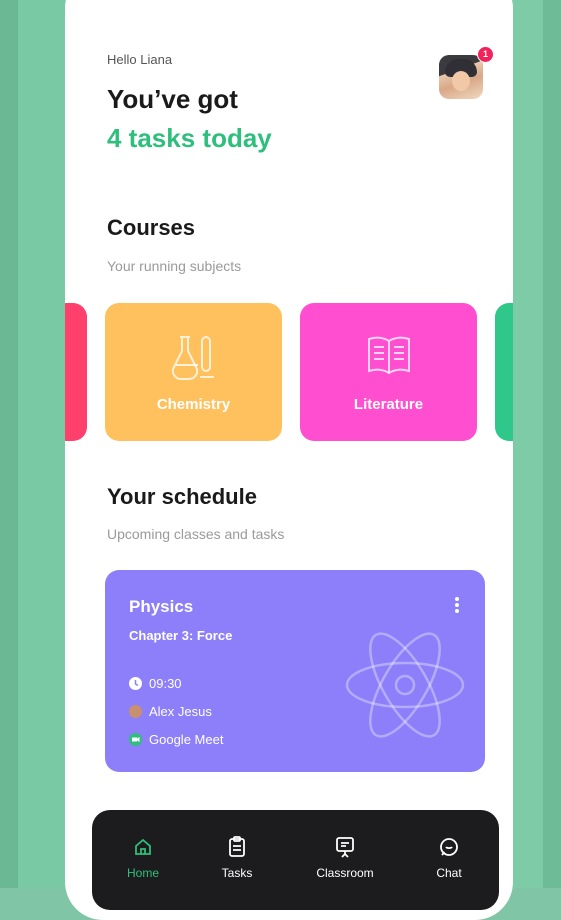 The height and width of the screenshot is (920, 561). I want to click on nav-item-classroom: Classroom, so click(345, 857).